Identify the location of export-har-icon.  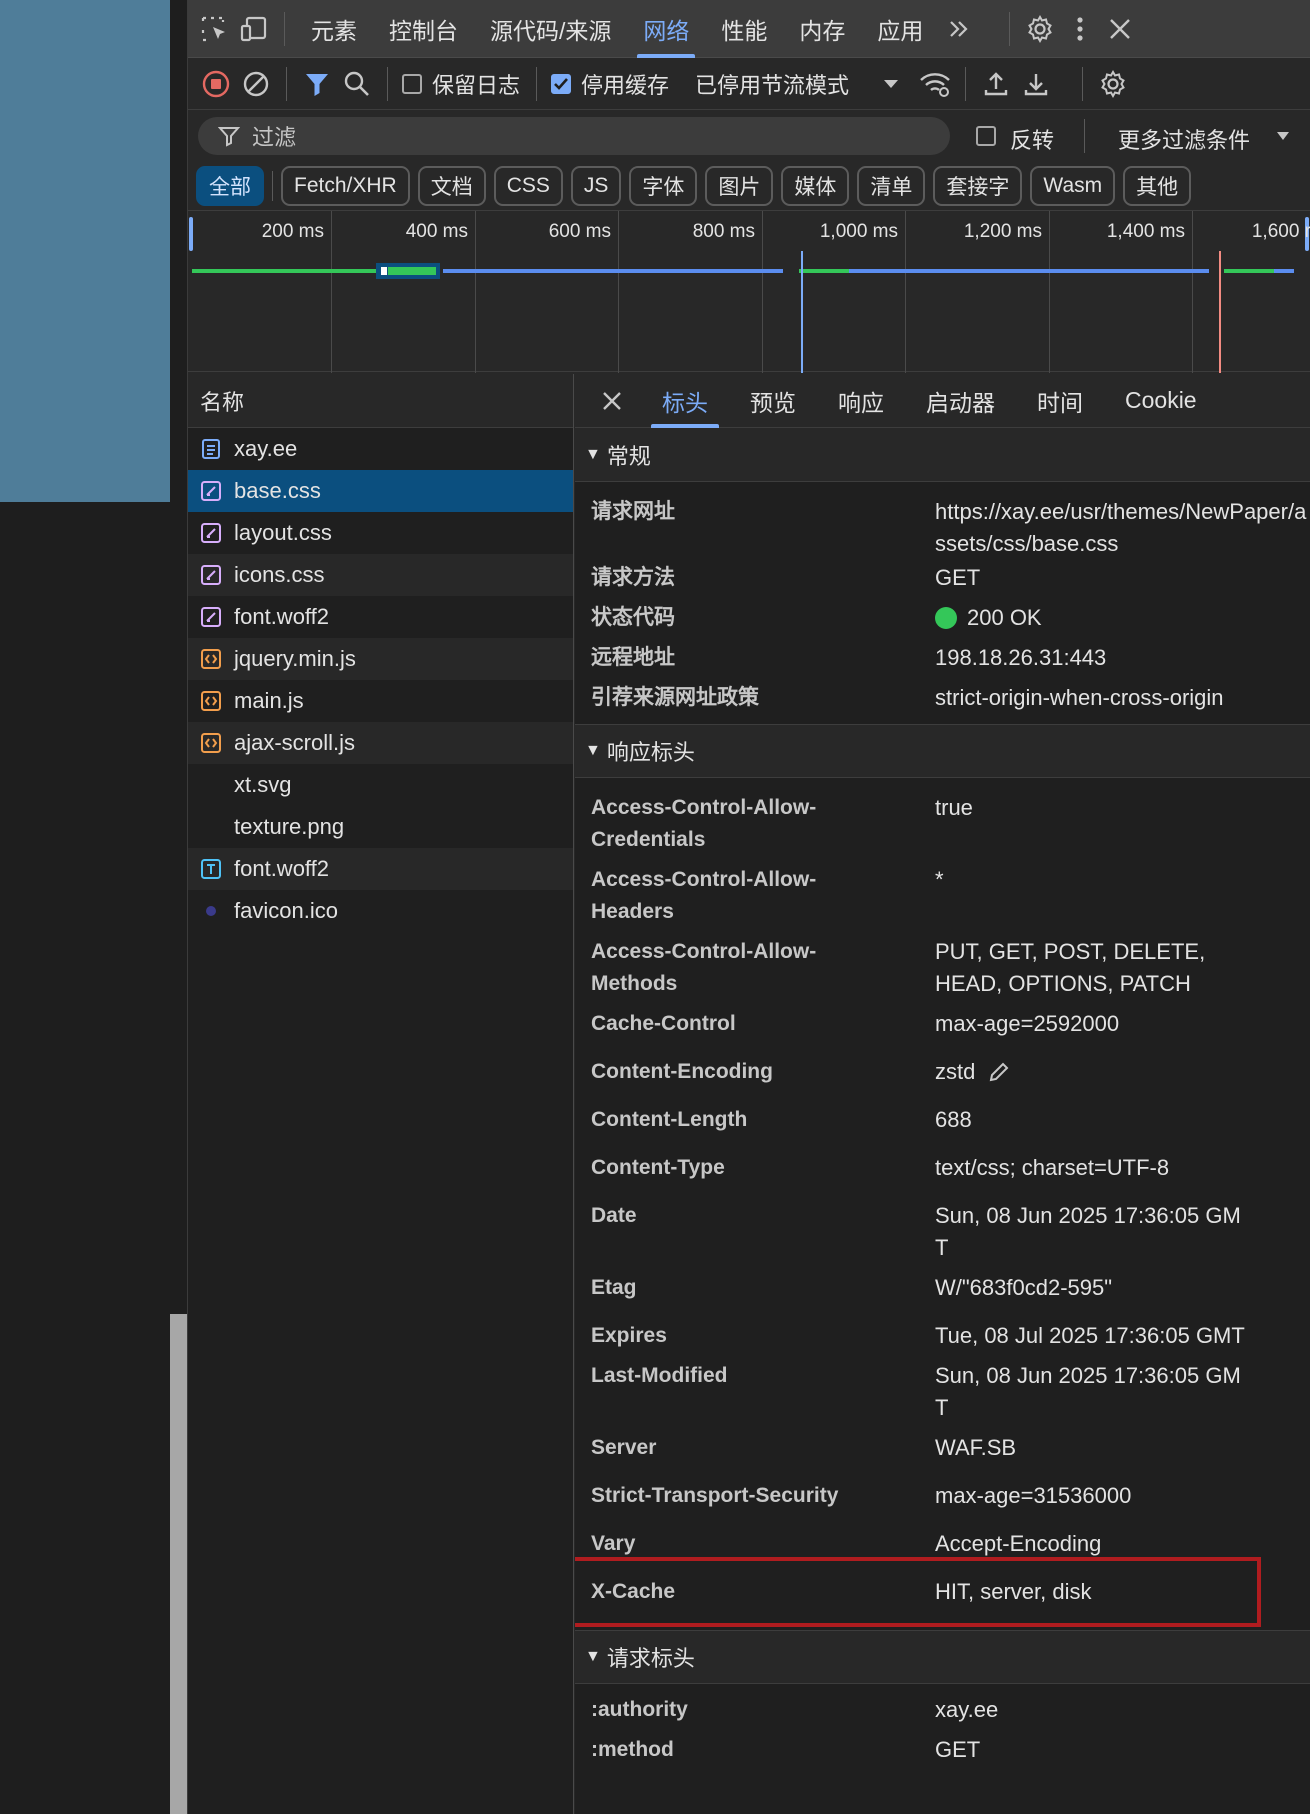
(1036, 84).